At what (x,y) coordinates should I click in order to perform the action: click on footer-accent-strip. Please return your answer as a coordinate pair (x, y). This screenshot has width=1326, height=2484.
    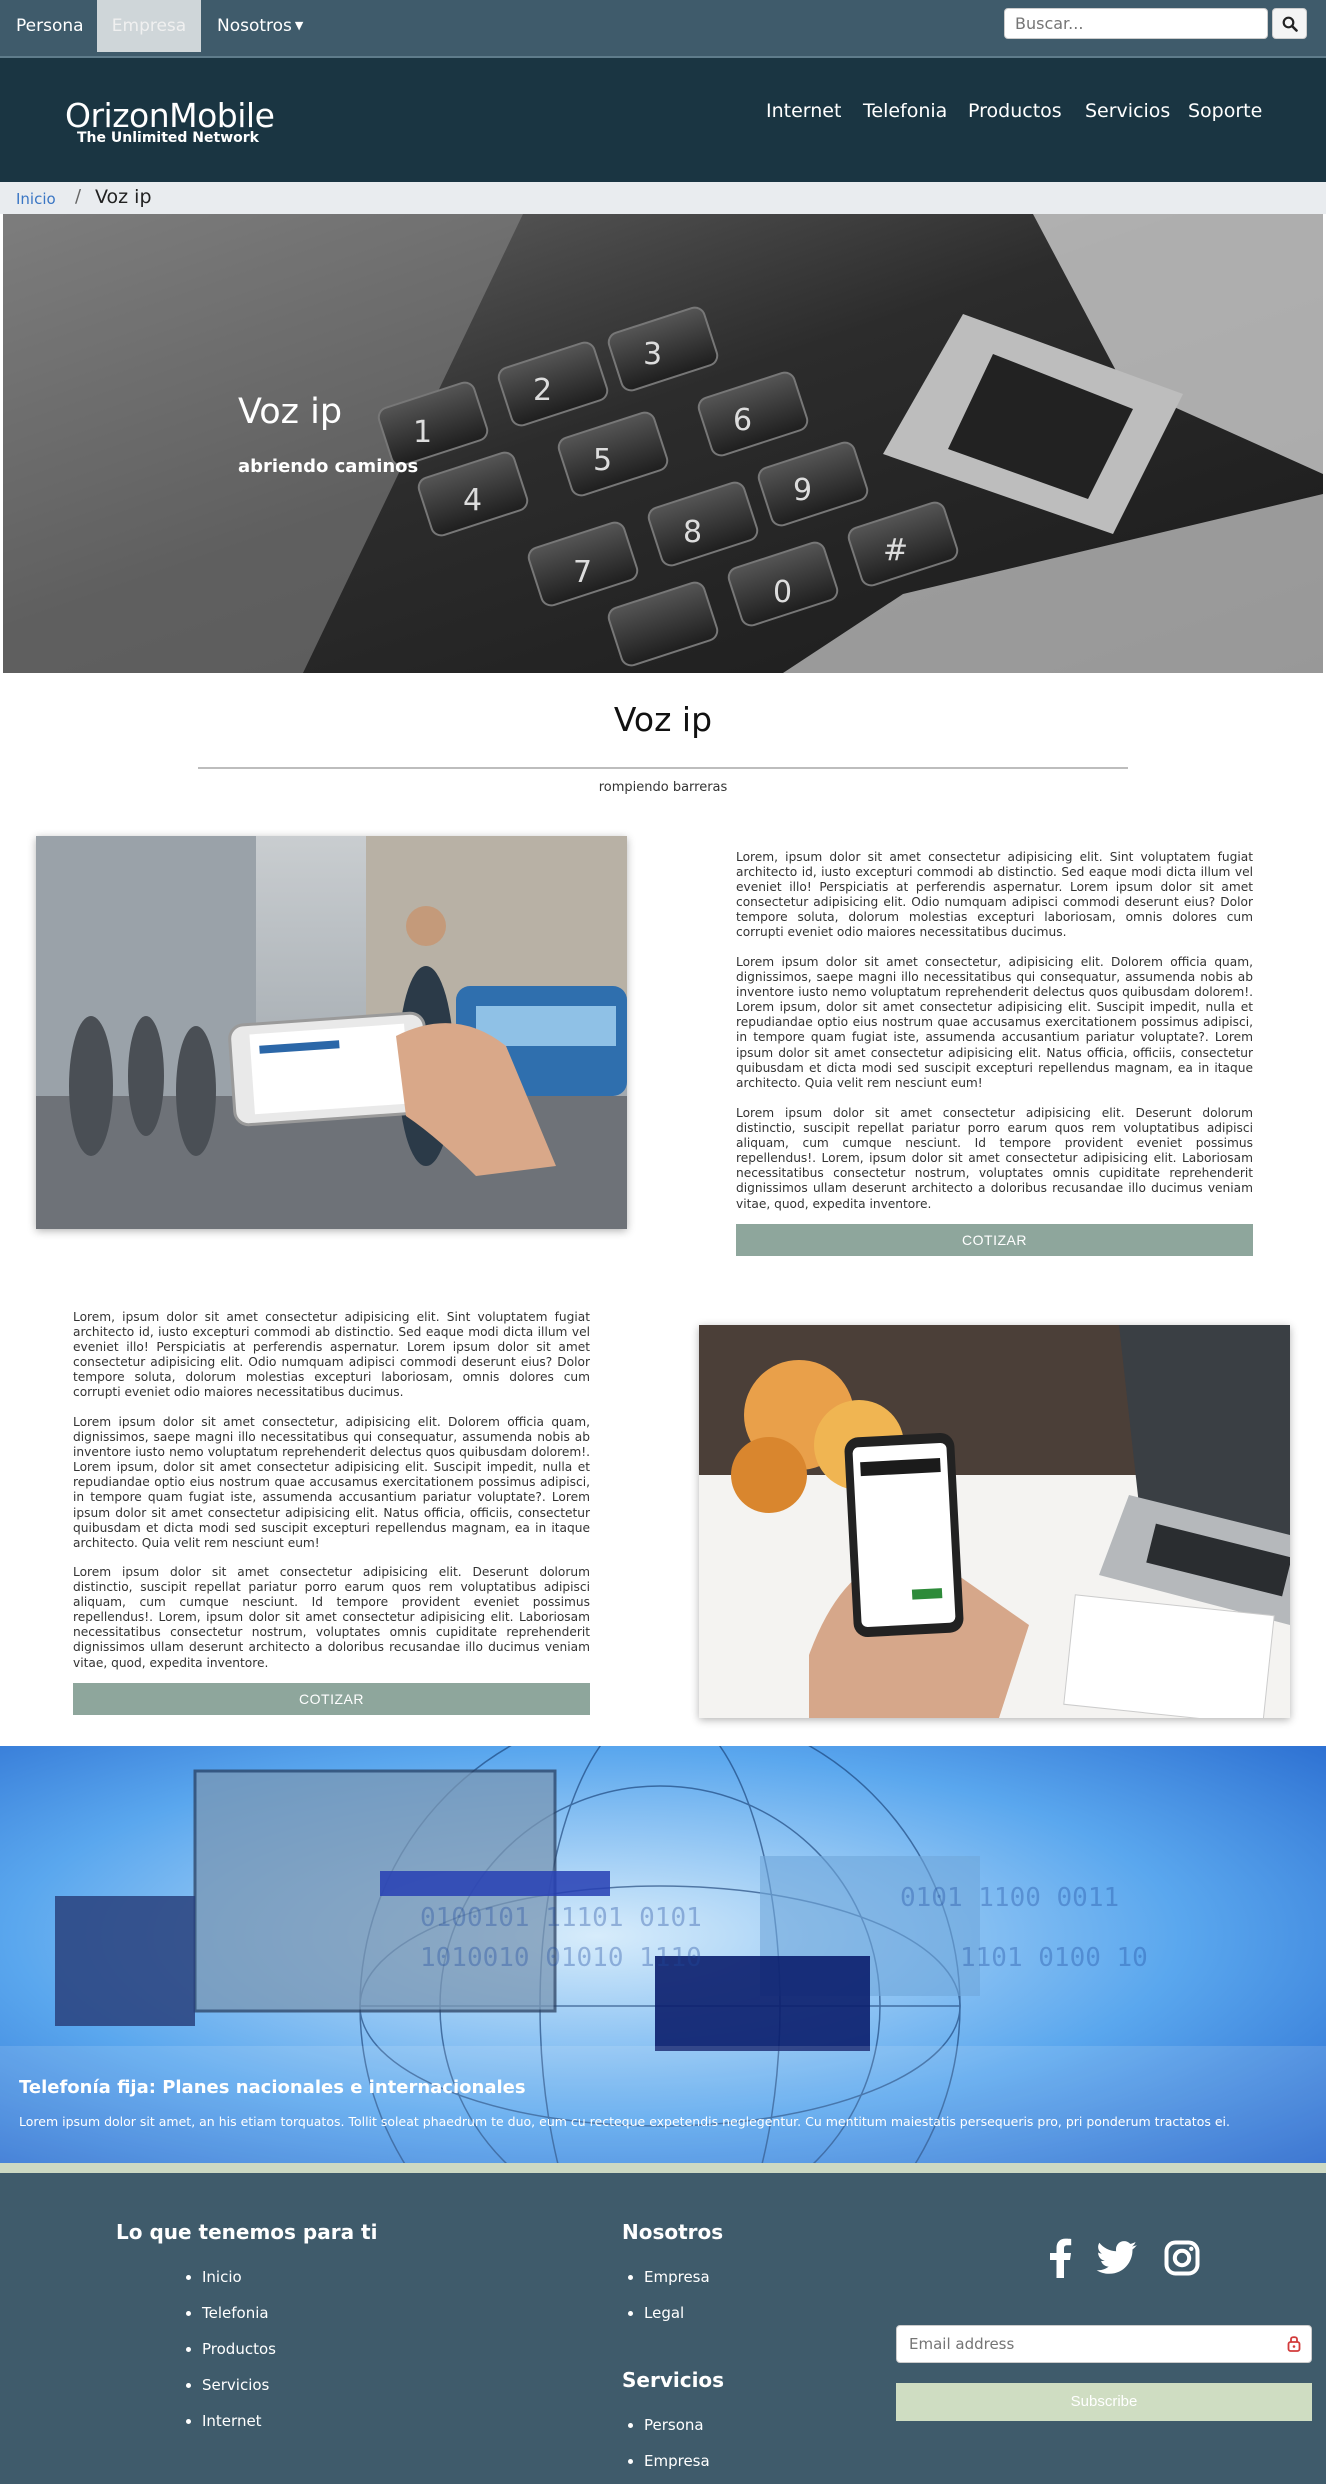
    Looking at the image, I should click on (663, 2168).